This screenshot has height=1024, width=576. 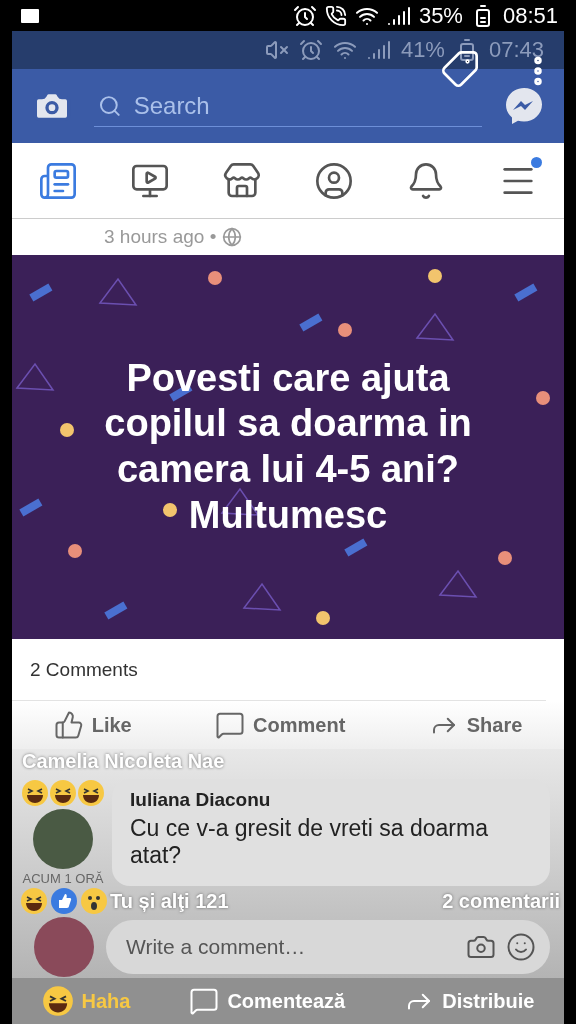 I want to click on comments-count: 2 Comments, so click(x=84, y=669).